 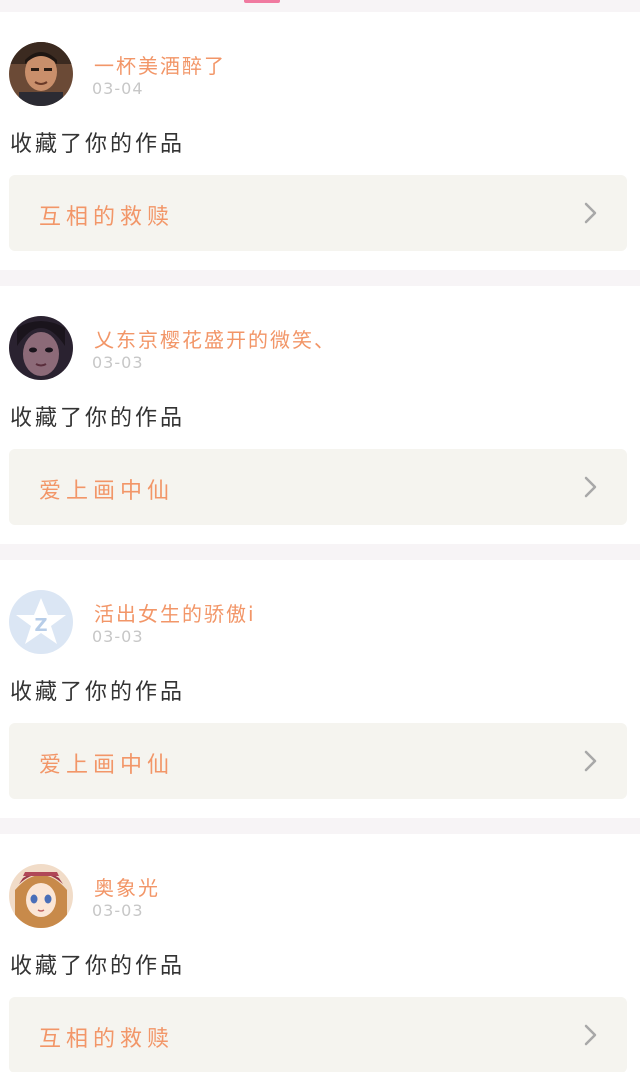 I want to click on user-avatar: Z, so click(x=41, y=622).